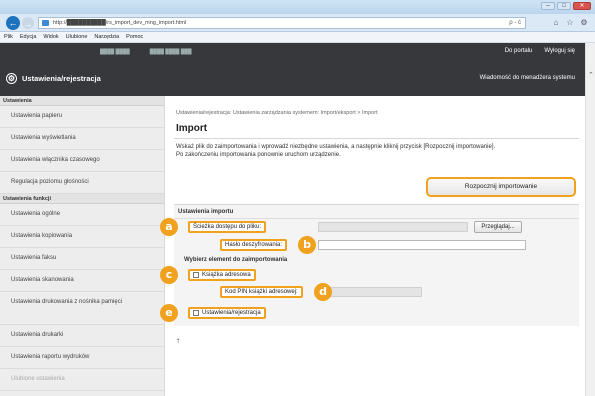 This screenshot has height=396, width=595. Describe the element at coordinates (82, 259) in the screenshot. I see `sidebar-item-fax: Ustawienia faksu` at that location.